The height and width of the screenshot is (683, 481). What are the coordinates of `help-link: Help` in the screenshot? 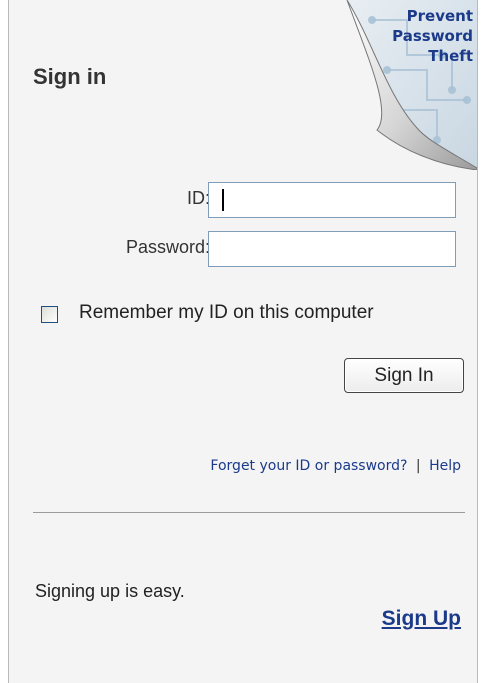 It's located at (445, 466).